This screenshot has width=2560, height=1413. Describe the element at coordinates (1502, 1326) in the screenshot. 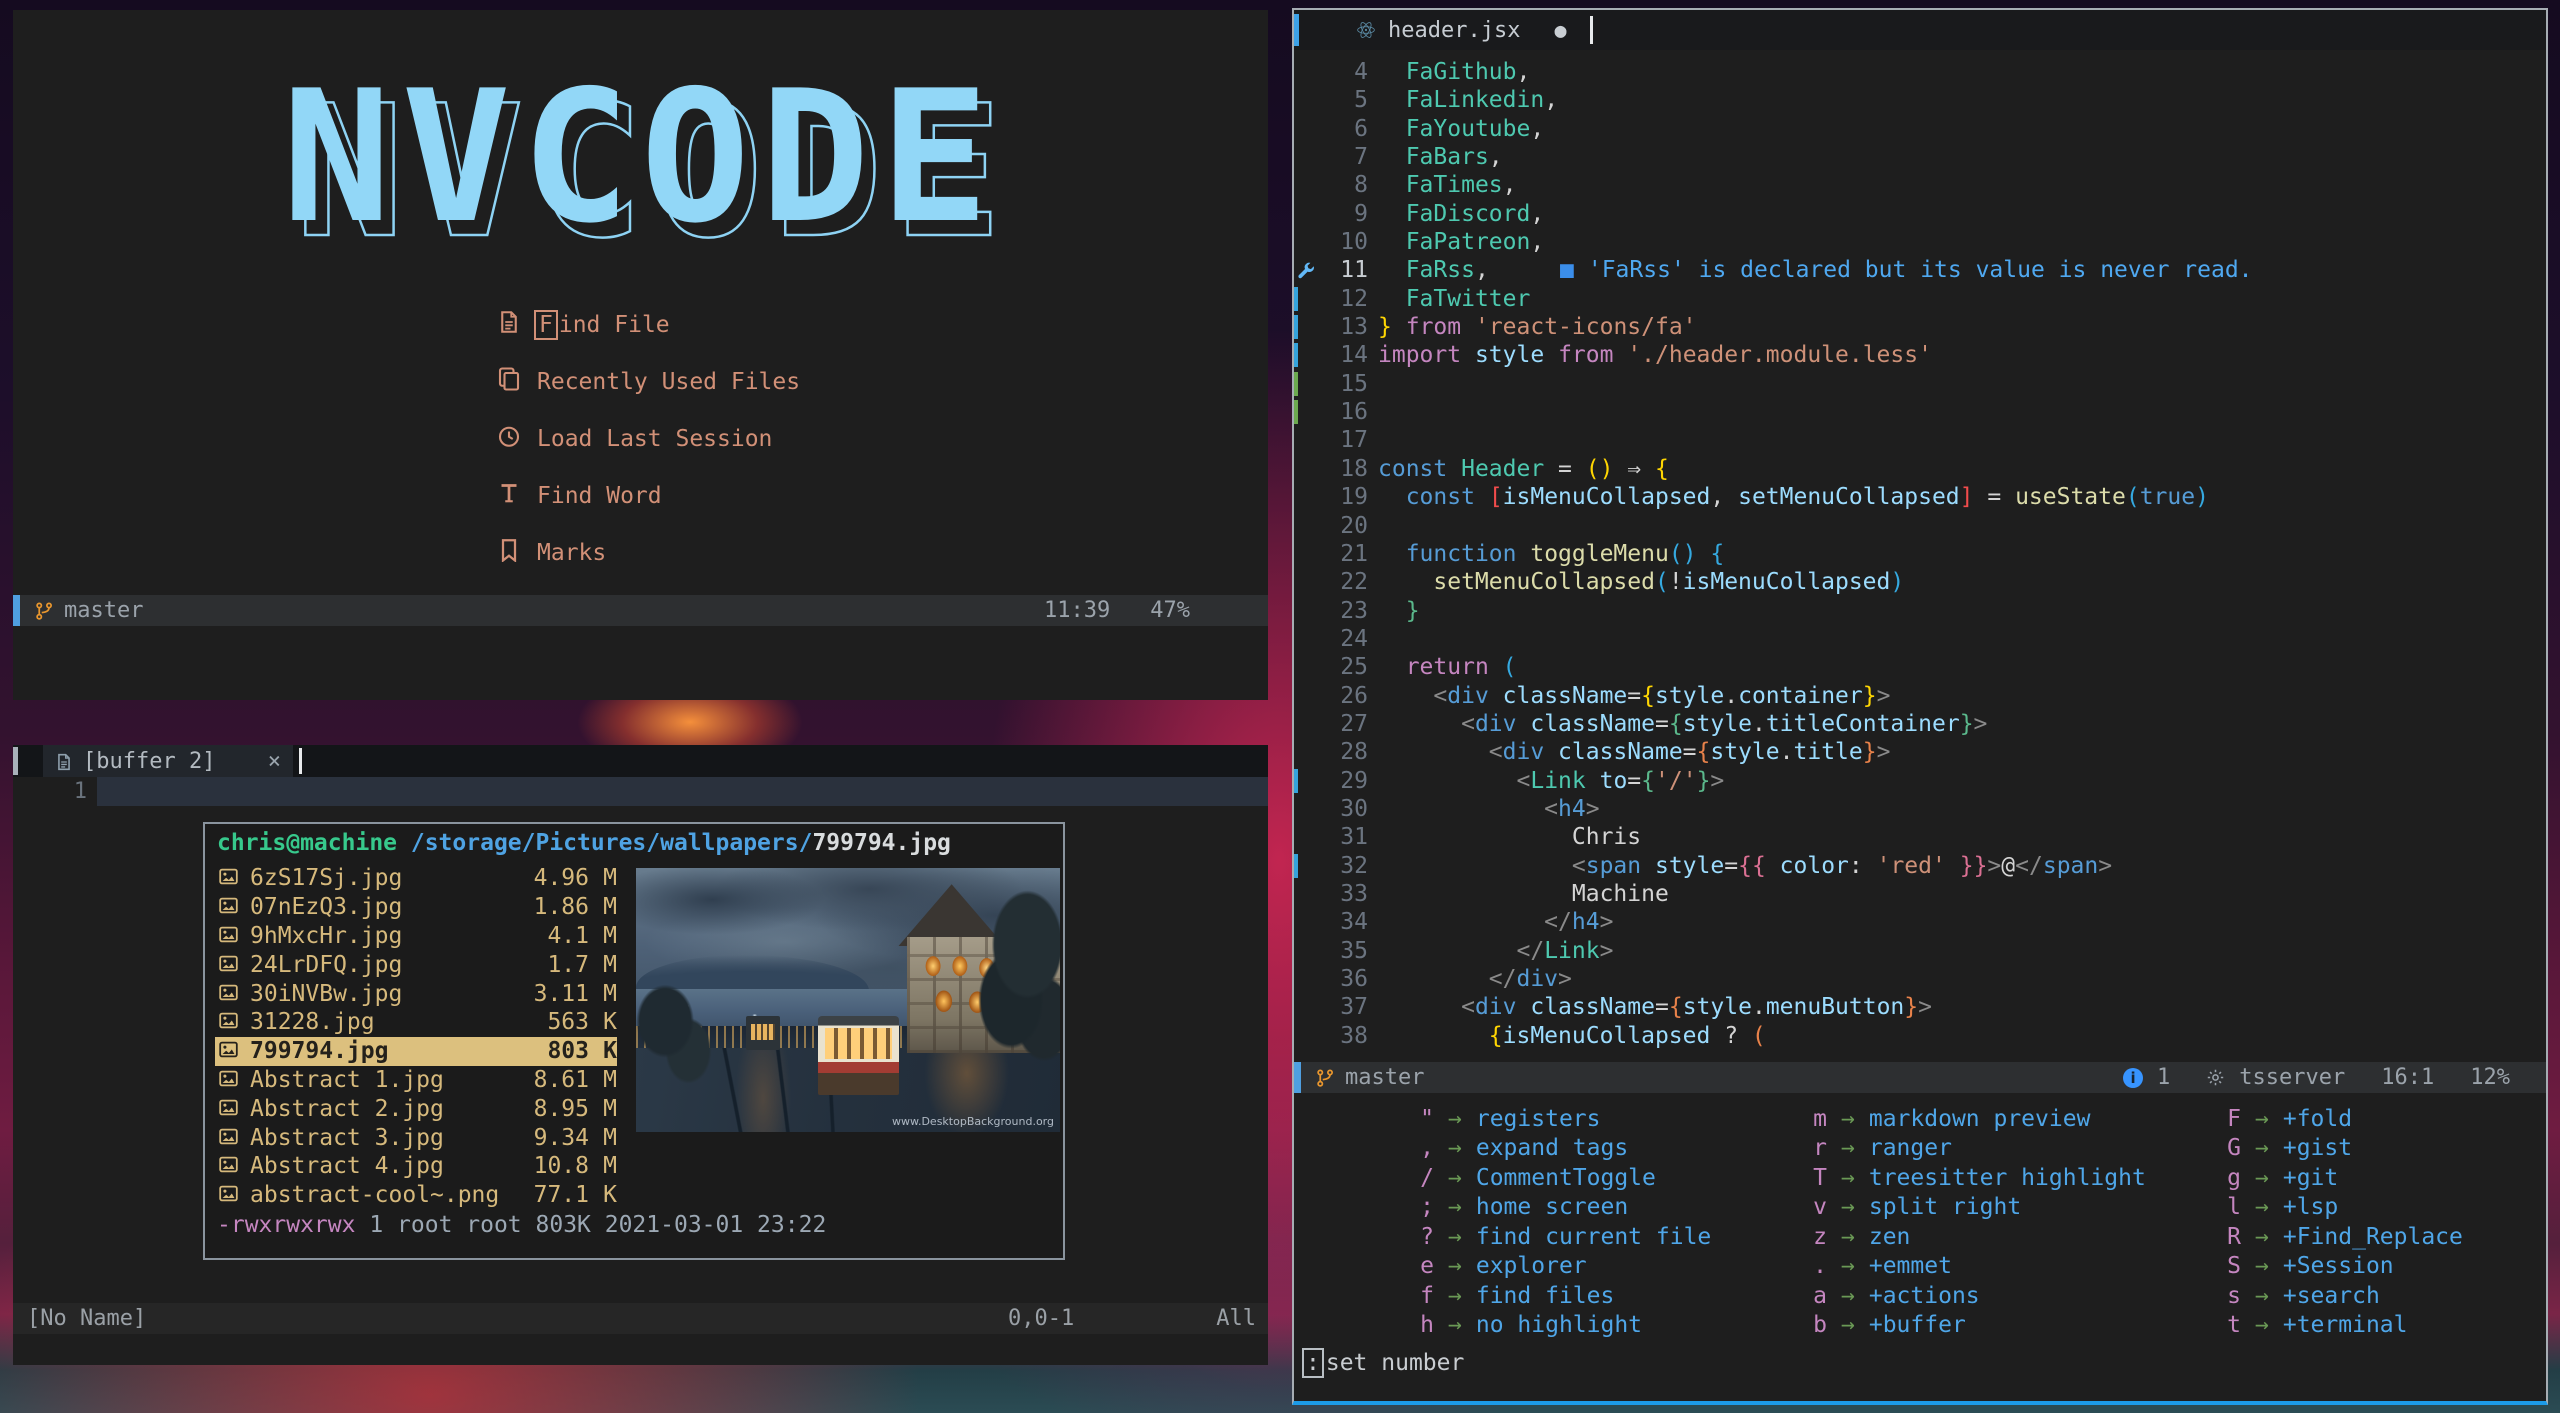

I see `whichkey-binding: h → no highlight` at that location.